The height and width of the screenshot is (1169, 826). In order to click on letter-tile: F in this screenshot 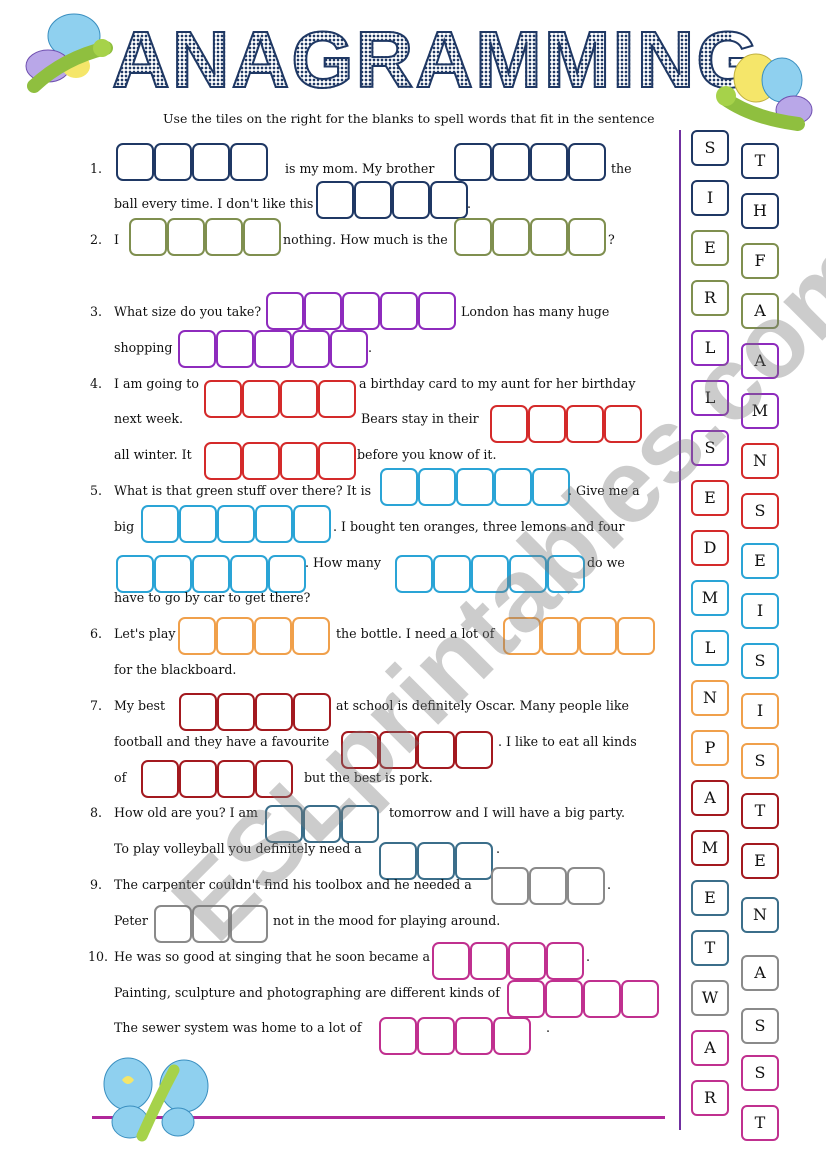, I will do `click(760, 261)`.